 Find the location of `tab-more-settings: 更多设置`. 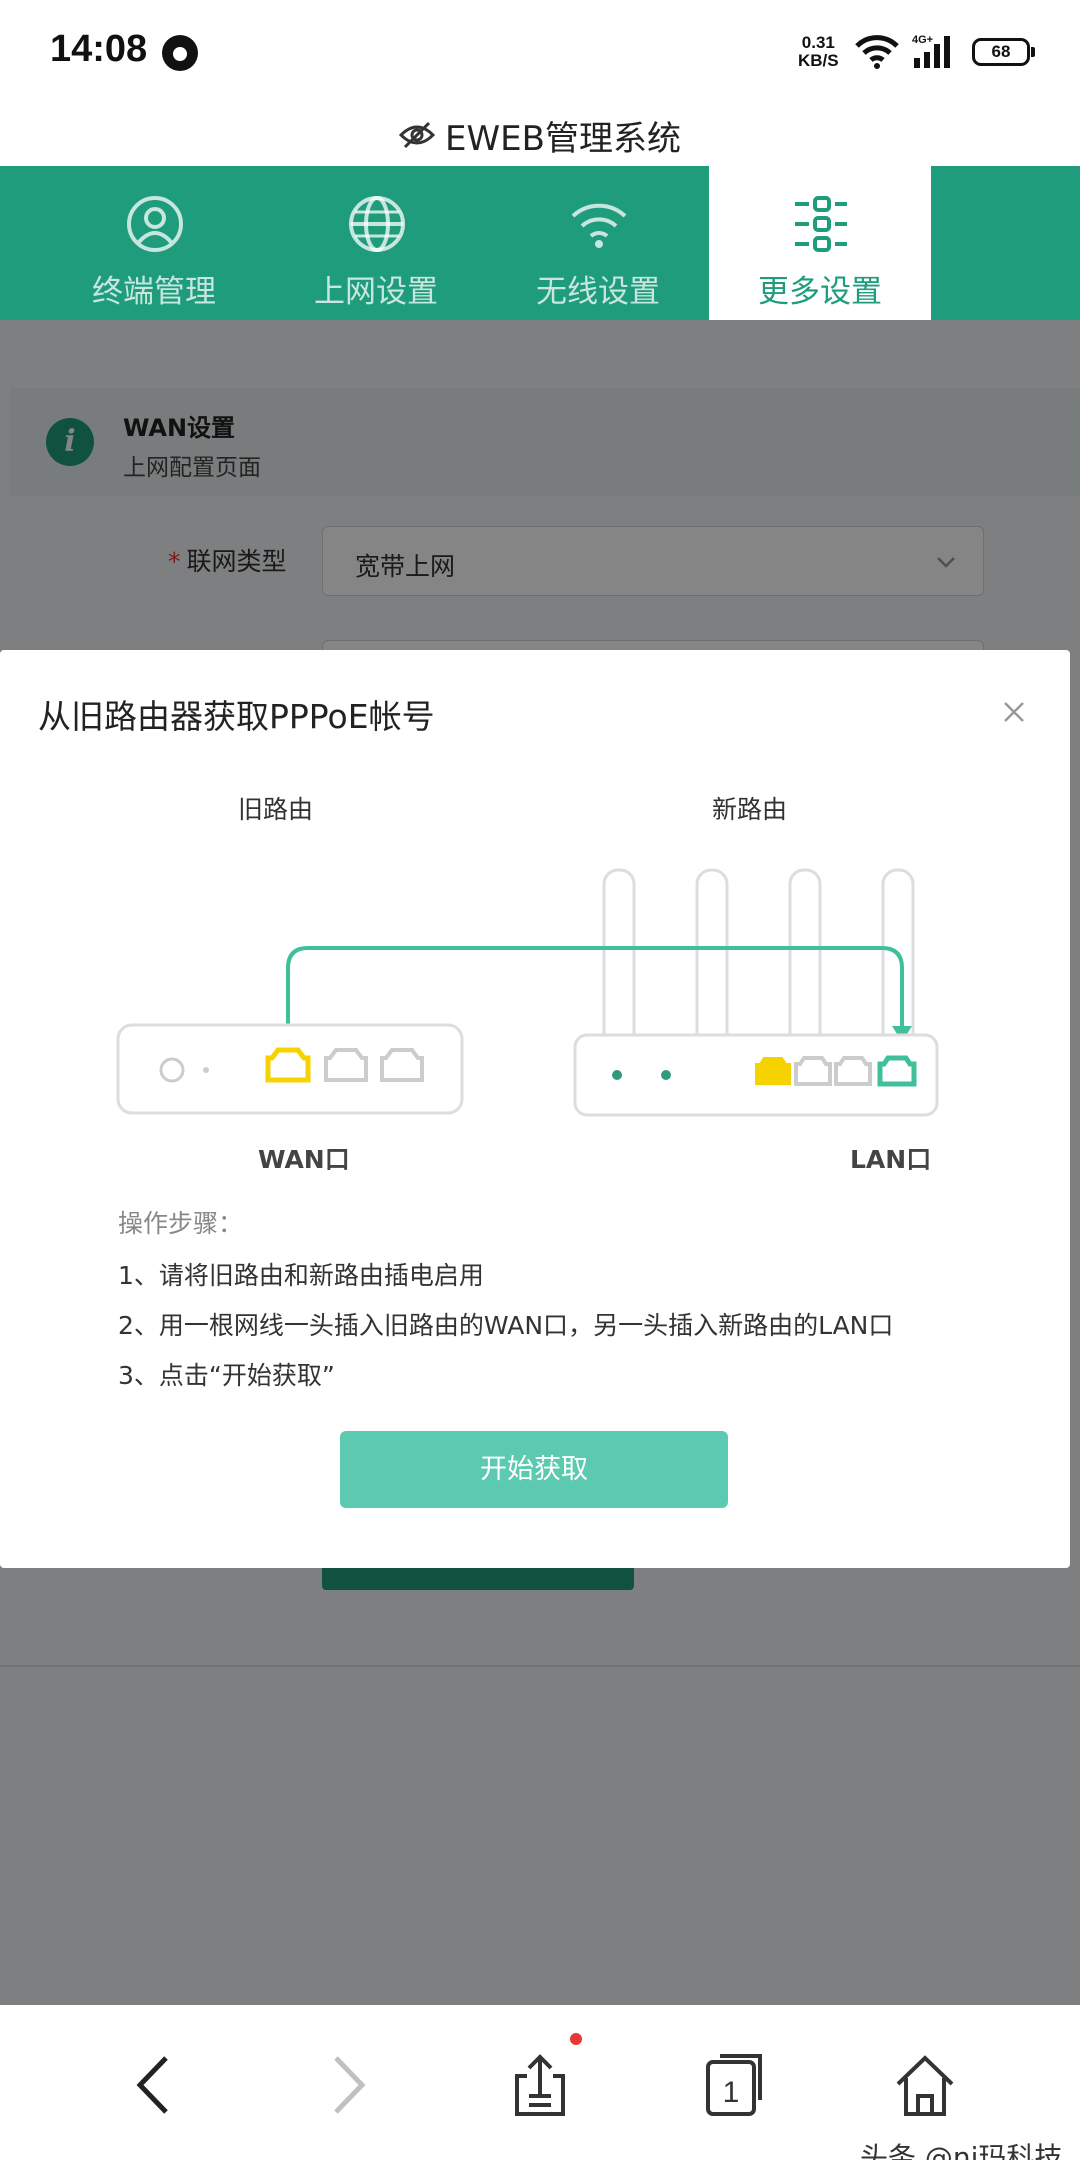

tab-more-settings: 更多设置 is located at coordinates (820, 243).